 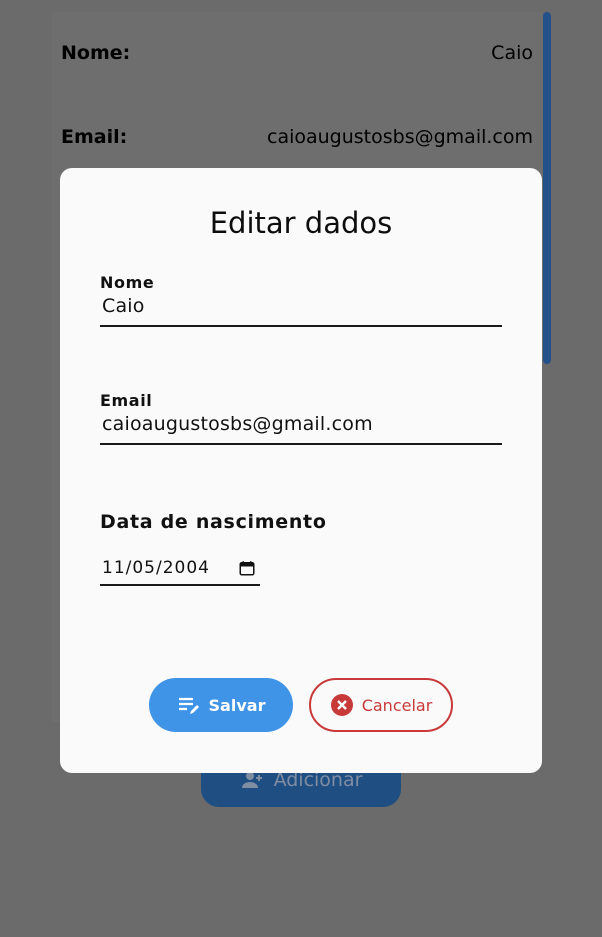 What do you see at coordinates (341, 705) in the screenshot?
I see `close-circle-icon` at bounding box center [341, 705].